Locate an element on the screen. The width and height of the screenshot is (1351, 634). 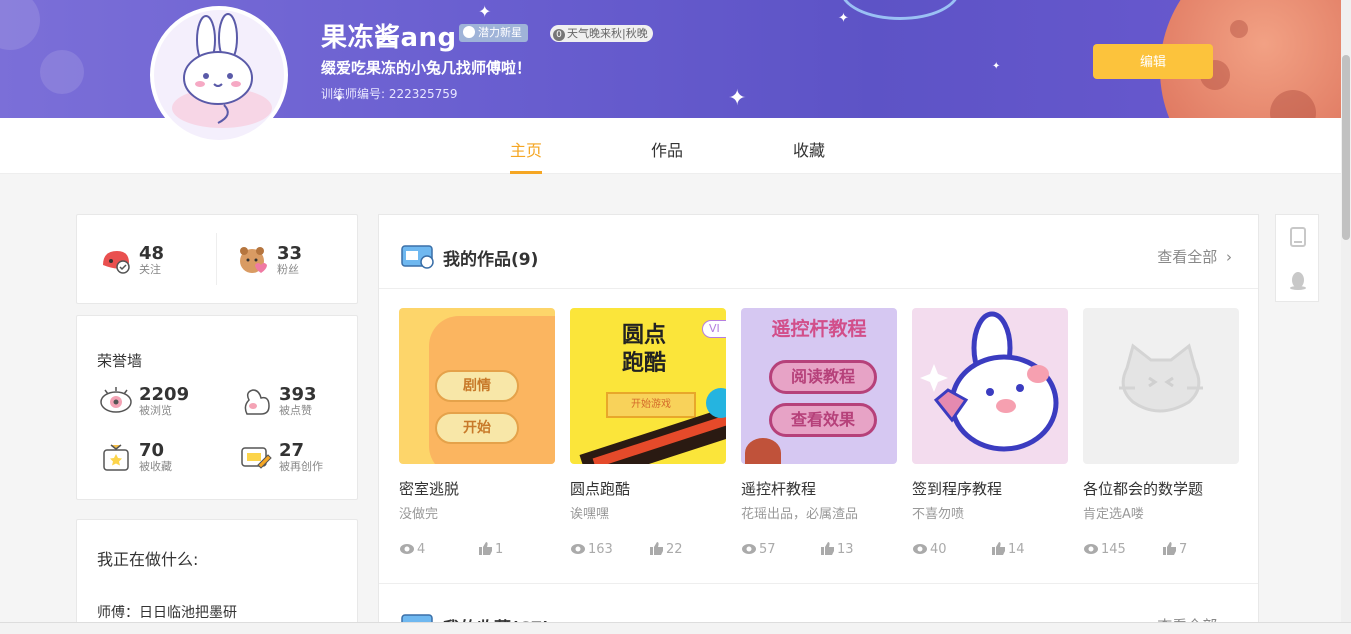
fans-icon is located at coordinates (253, 260).